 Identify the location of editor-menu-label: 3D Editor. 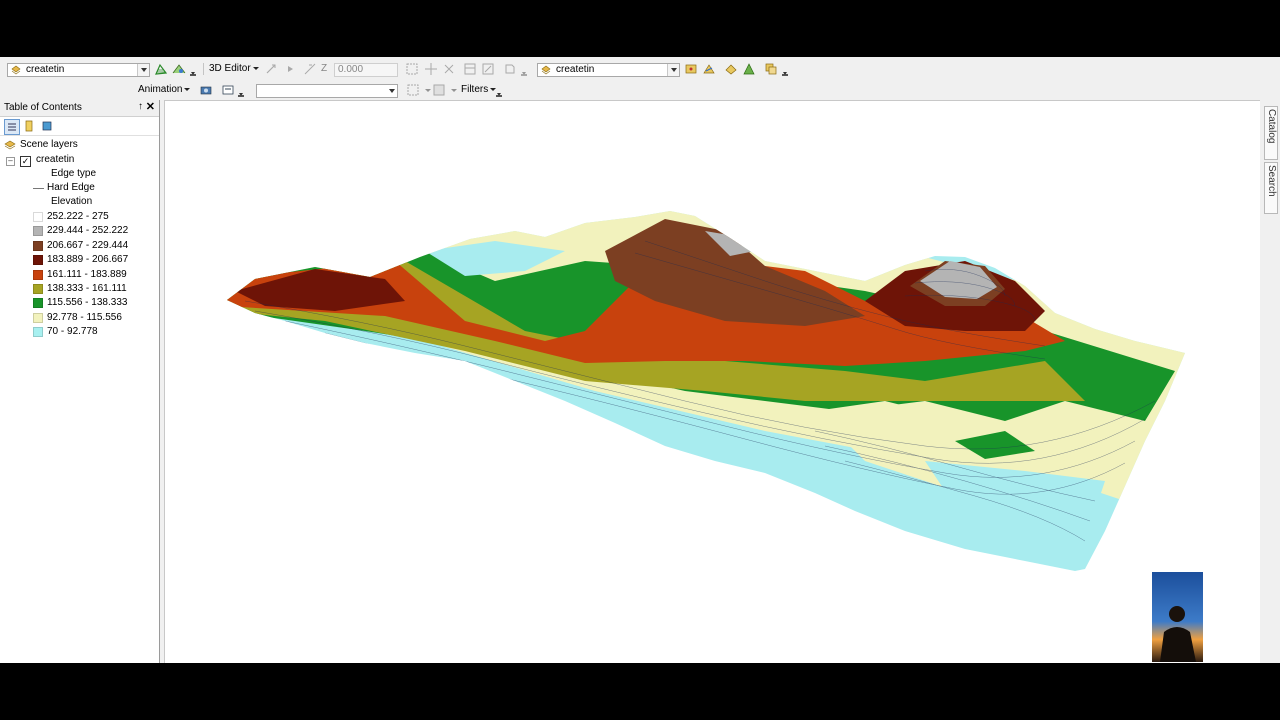
(230, 68).